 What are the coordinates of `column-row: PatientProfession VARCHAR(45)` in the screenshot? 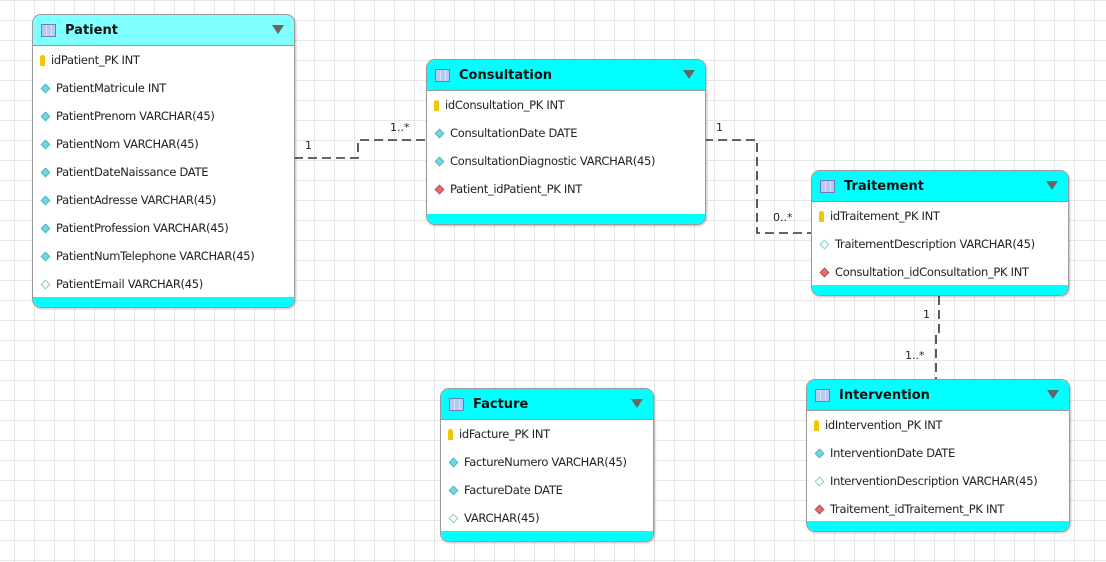 It's located at (163, 228).